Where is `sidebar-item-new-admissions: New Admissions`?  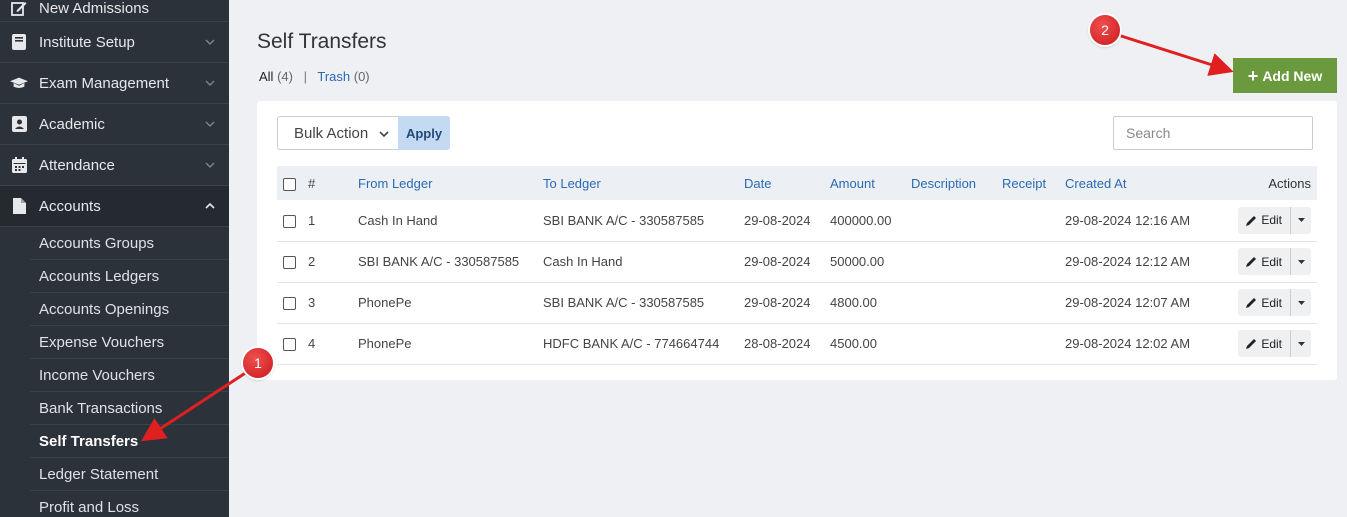 sidebar-item-new-admissions: New Admissions is located at coordinates (114, 11).